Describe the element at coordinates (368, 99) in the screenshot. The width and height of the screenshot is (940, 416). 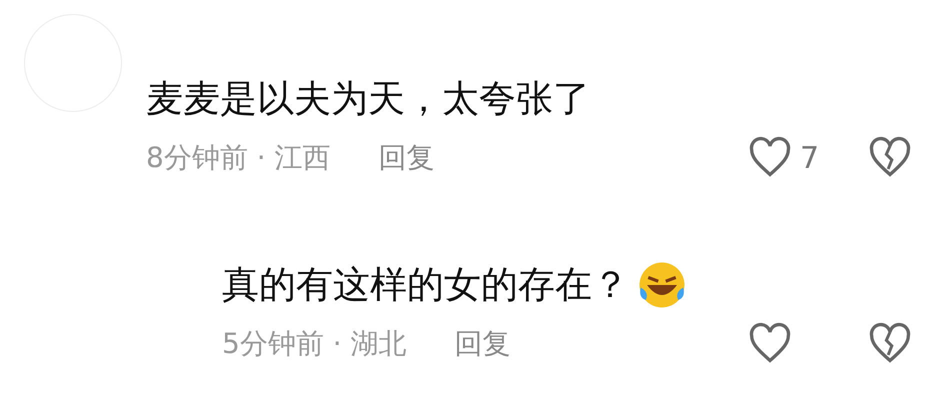
I see `comment-text: 麦麦是以夫为天，太夸张了` at that location.